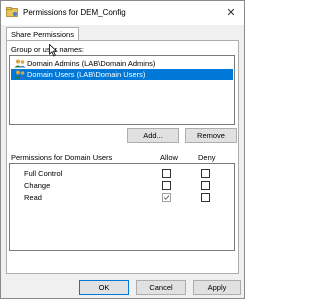 This screenshot has height=299, width=320. What do you see at coordinates (122, 185) in the screenshot?
I see `permission-row: Change` at bounding box center [122, 185].